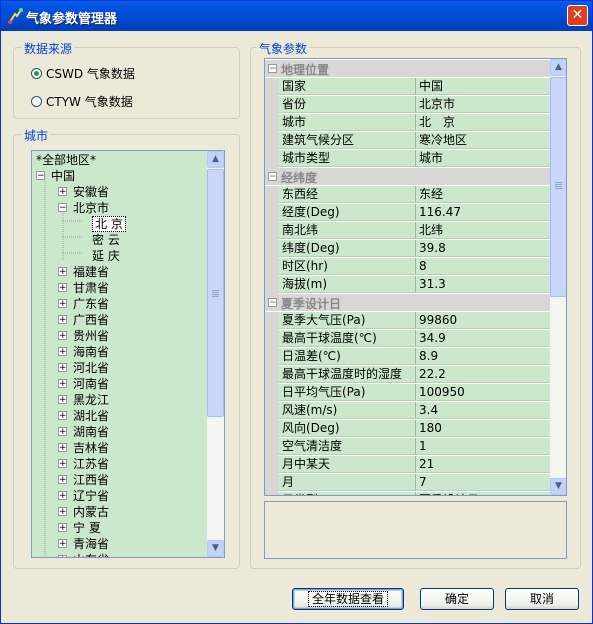 This screenshot has width=593, height=624. I want to click on property-value: 100950, so click(483, 392).